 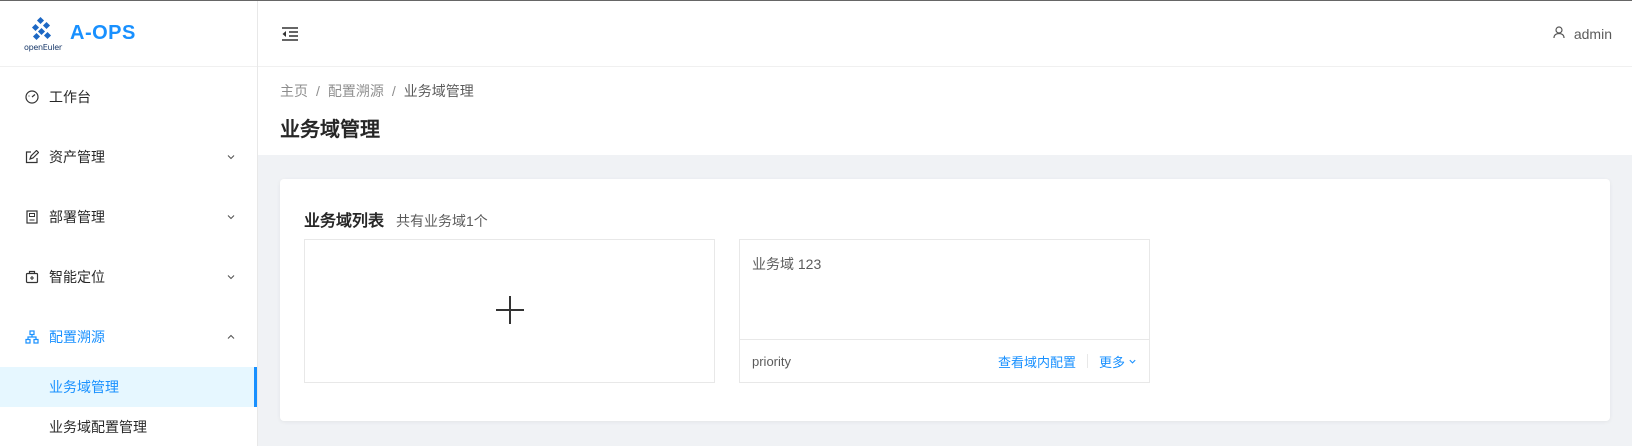 What do you see at coordinates (231, 337) in the screenshot?
I see `chevron-up-icon` at bounding box center [231, 337].